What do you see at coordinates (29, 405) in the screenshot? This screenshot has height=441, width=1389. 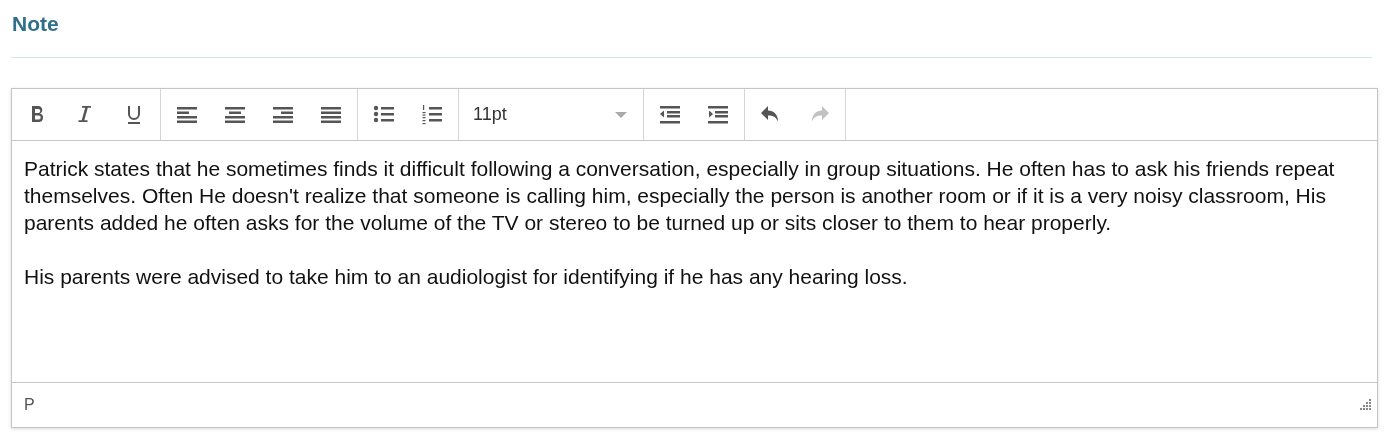 I see `element-path: P` at bounding box center [29, 405].